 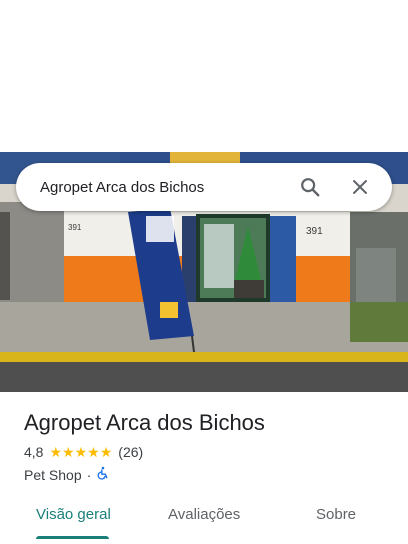 What do you see at coordinates (72, 537) in the screenshot?
I see `active-tab-indicator` at bounding box center [72, 537].